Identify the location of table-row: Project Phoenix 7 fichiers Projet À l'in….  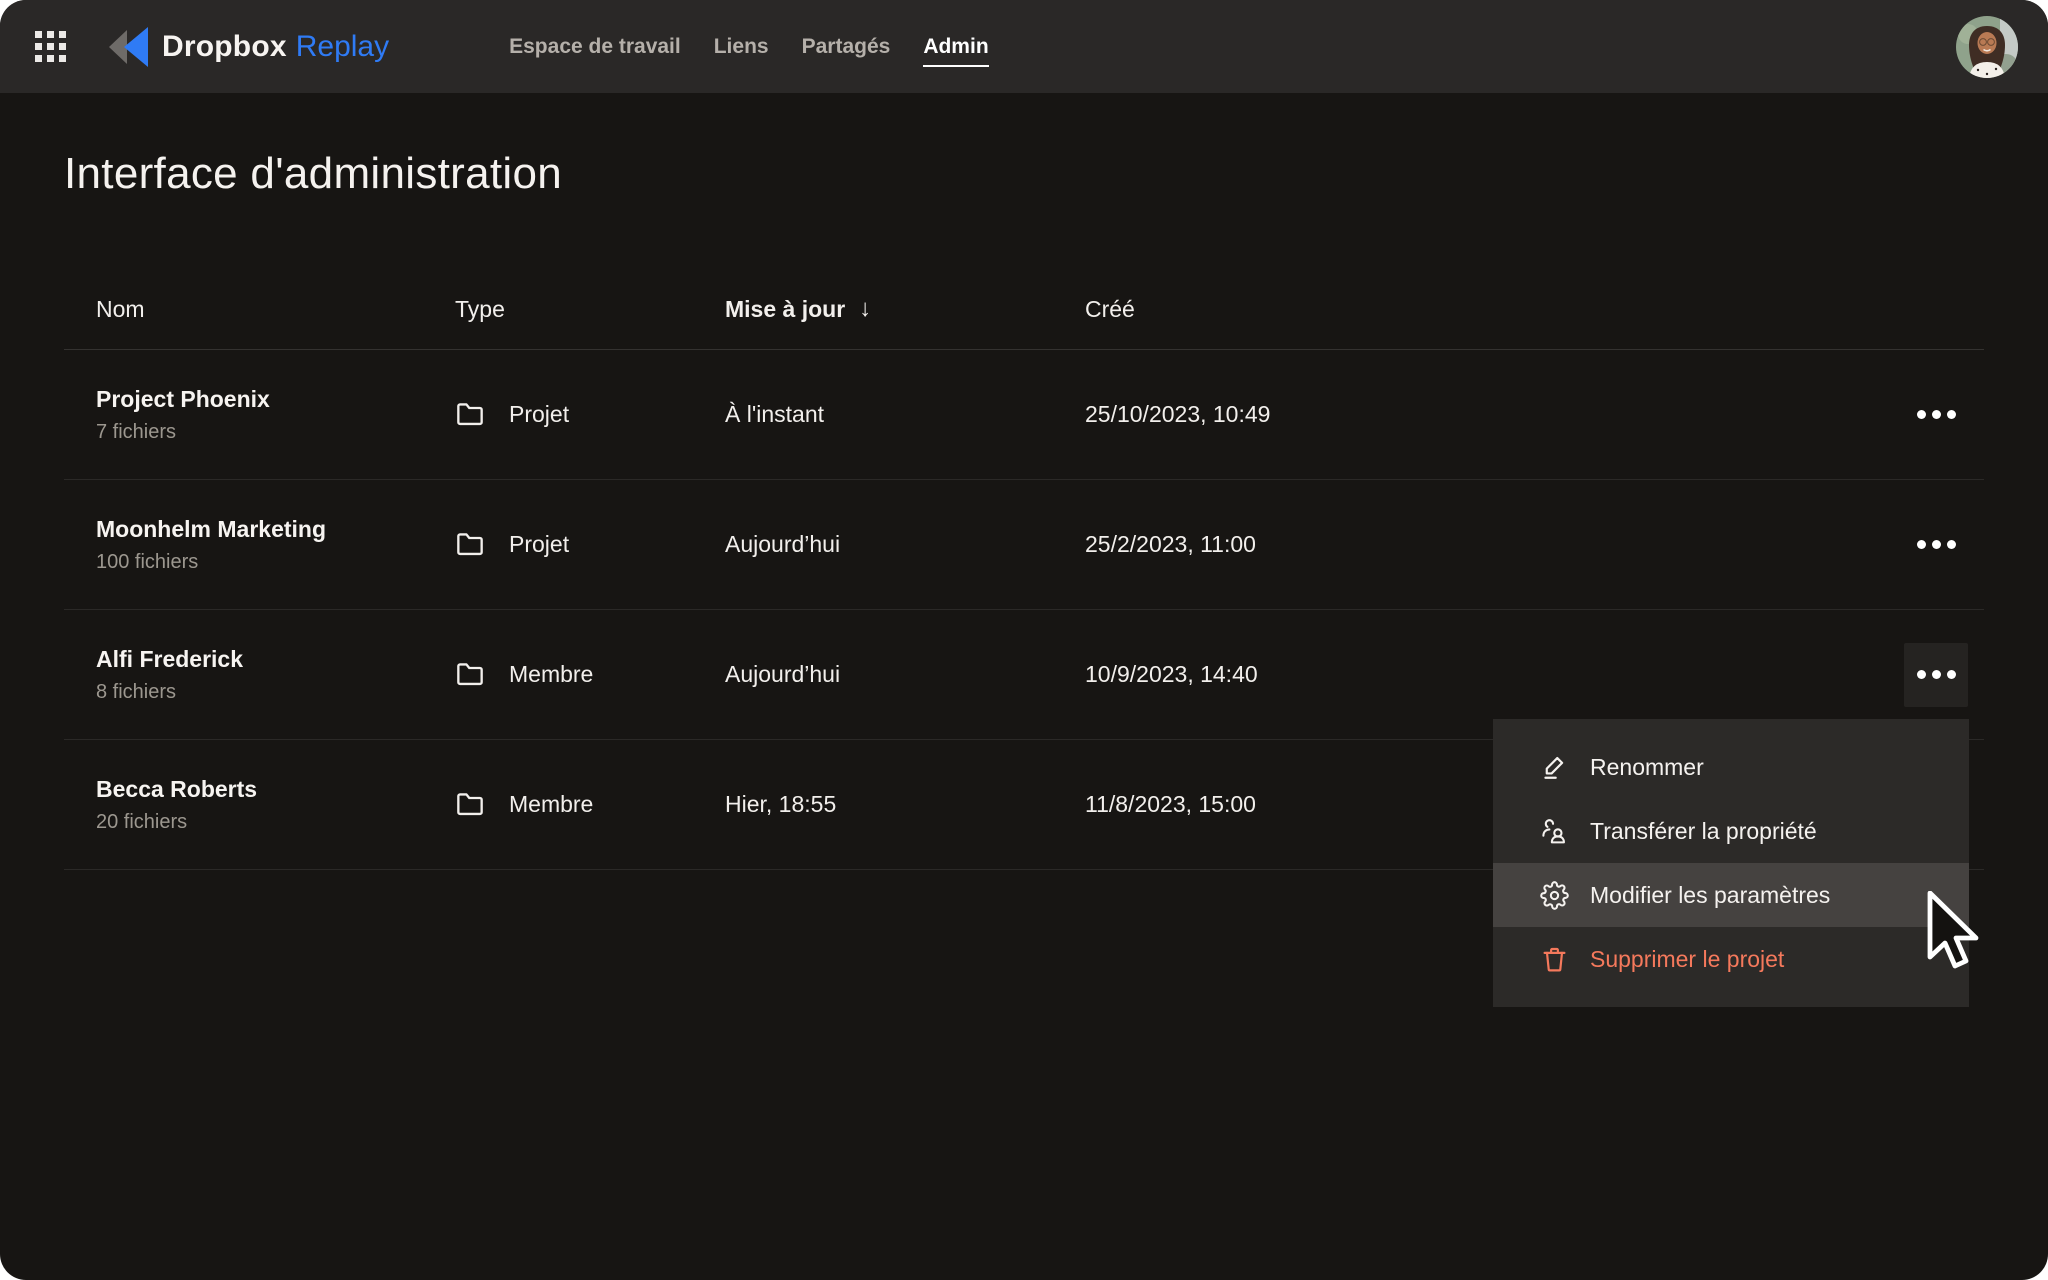
(1024, 415).